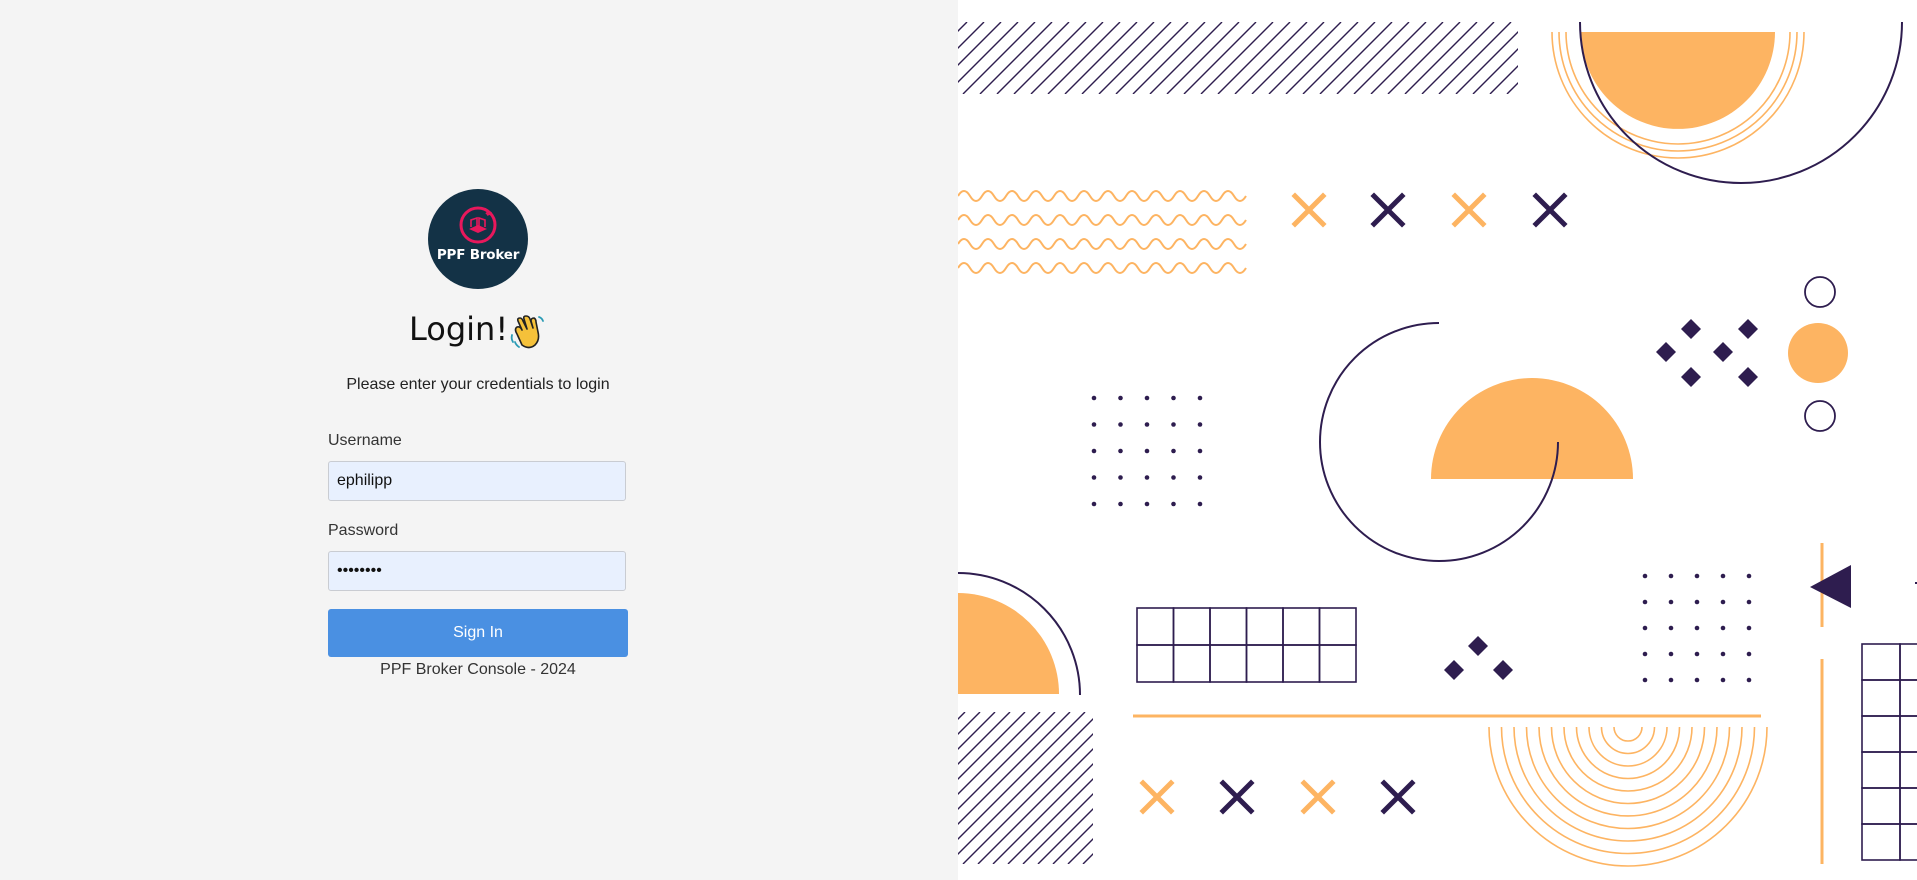 This screenshot has height=880, width=1917. What do you see at coordinates (1429, 210) in the screenshot?
I see `x-marks-top` at bounding box center [1429, 210].